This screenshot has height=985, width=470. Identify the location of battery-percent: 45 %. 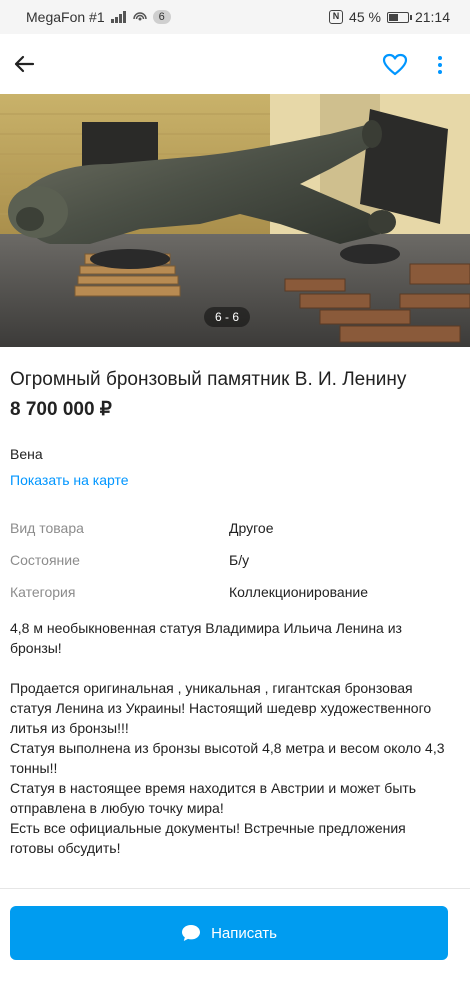
(365, 17).